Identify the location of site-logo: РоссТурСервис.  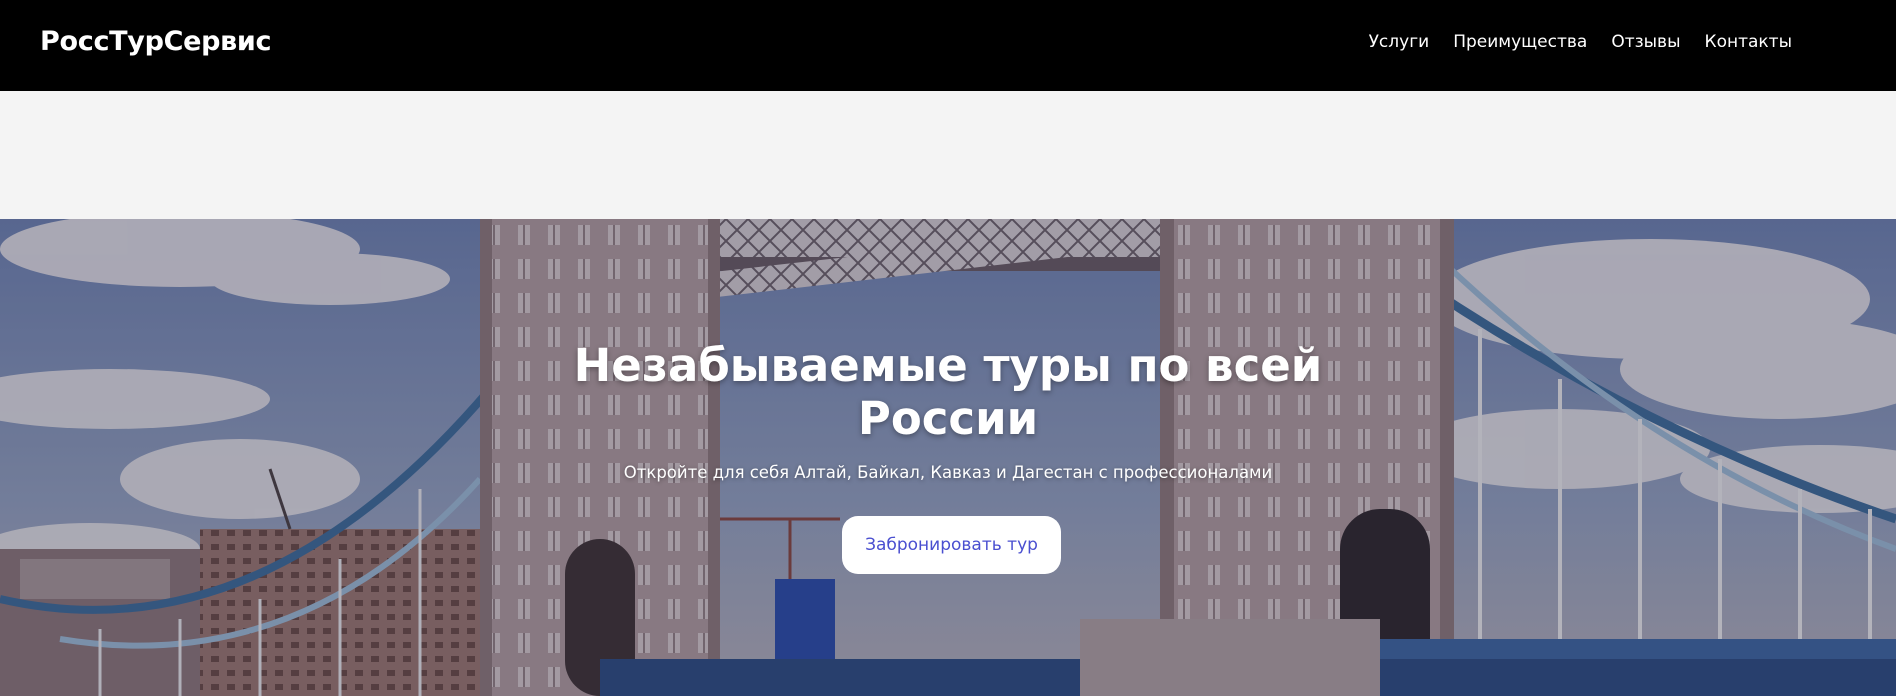
(156, 41).